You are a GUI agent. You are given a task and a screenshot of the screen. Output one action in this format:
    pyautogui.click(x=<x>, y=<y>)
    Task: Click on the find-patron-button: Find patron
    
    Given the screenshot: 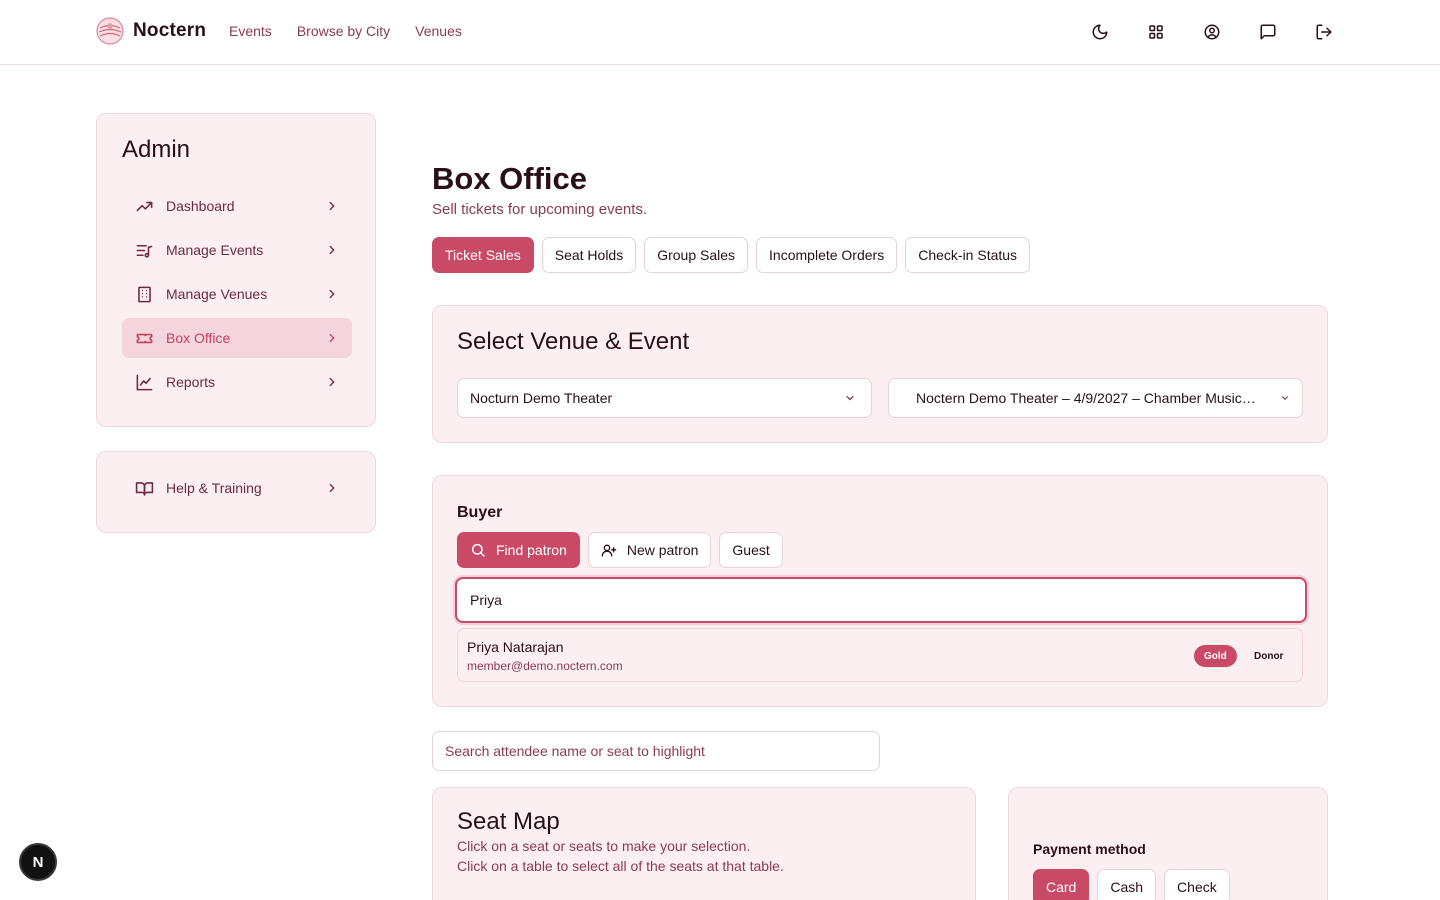 What is the action you would take?
    pyautogui.click(x=518, y=550)
    